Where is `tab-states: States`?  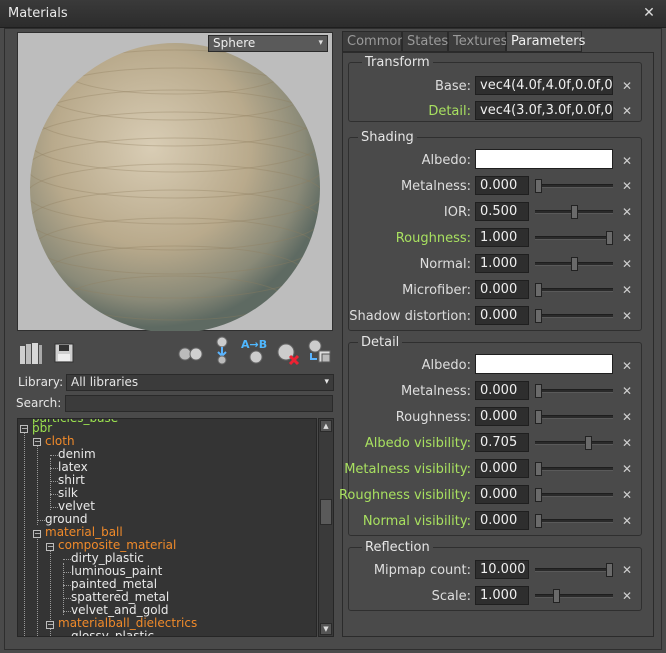
tab-states: States is located at coordinates (425, 41).